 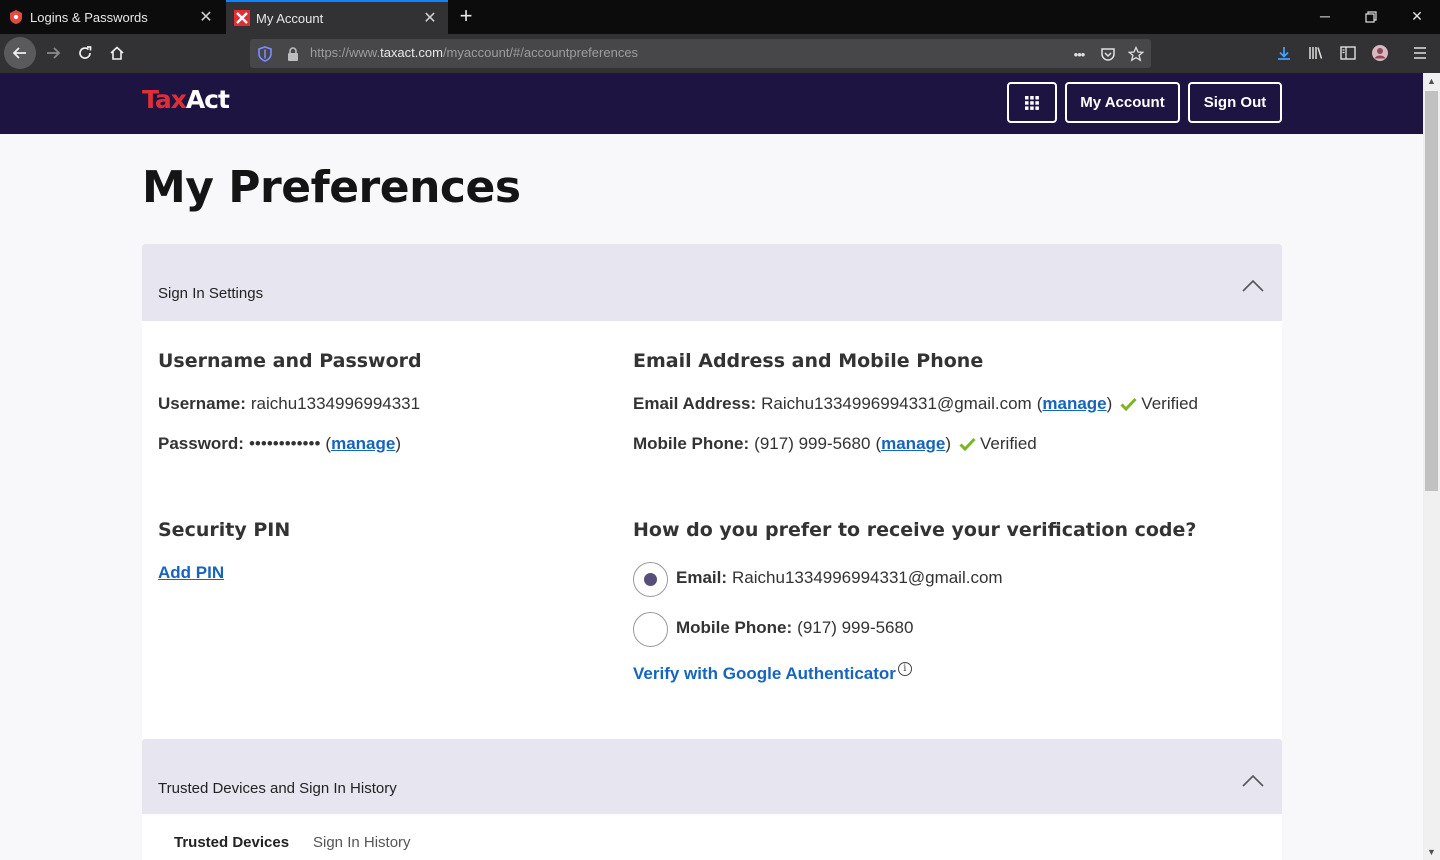 What do you see at coordinates (867, 577) in the screenshot?
I see `email-option-value: Raichu1334996994331@gmail.com` at bounding box center [867, 577].